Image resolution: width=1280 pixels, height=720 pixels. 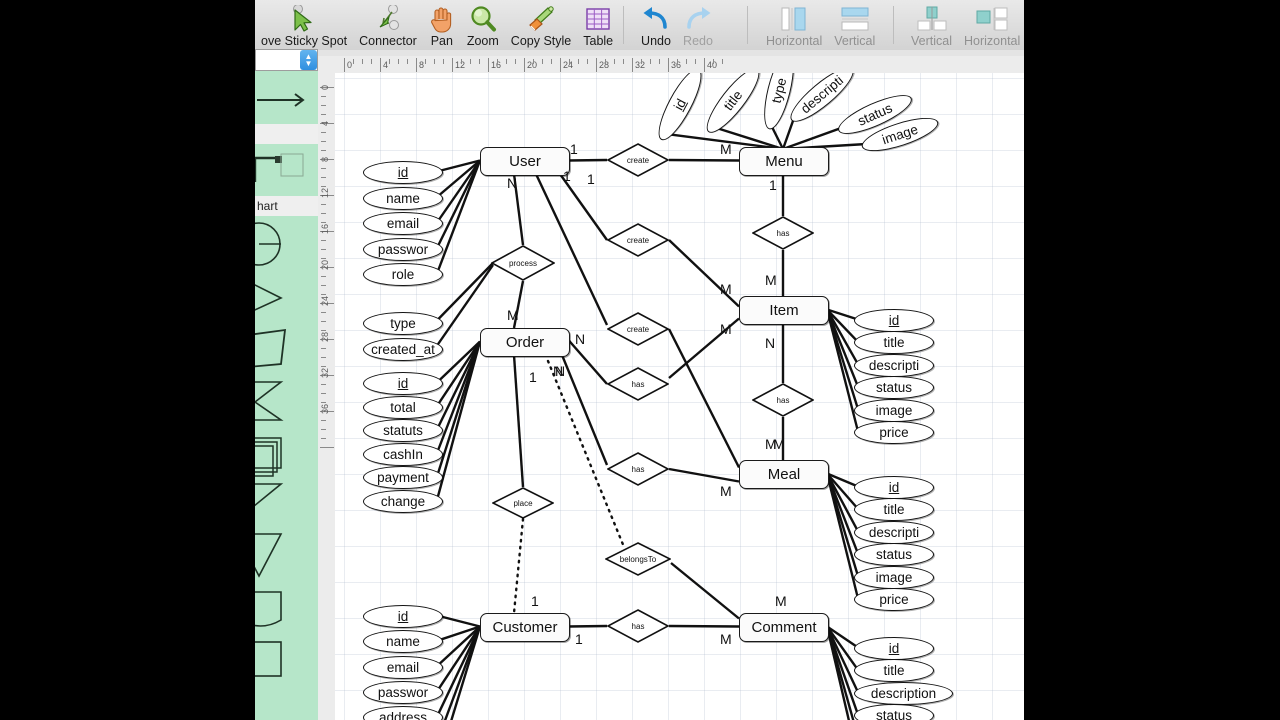 I want to click on attribute-order-total: total, so click(x=403, y=407).